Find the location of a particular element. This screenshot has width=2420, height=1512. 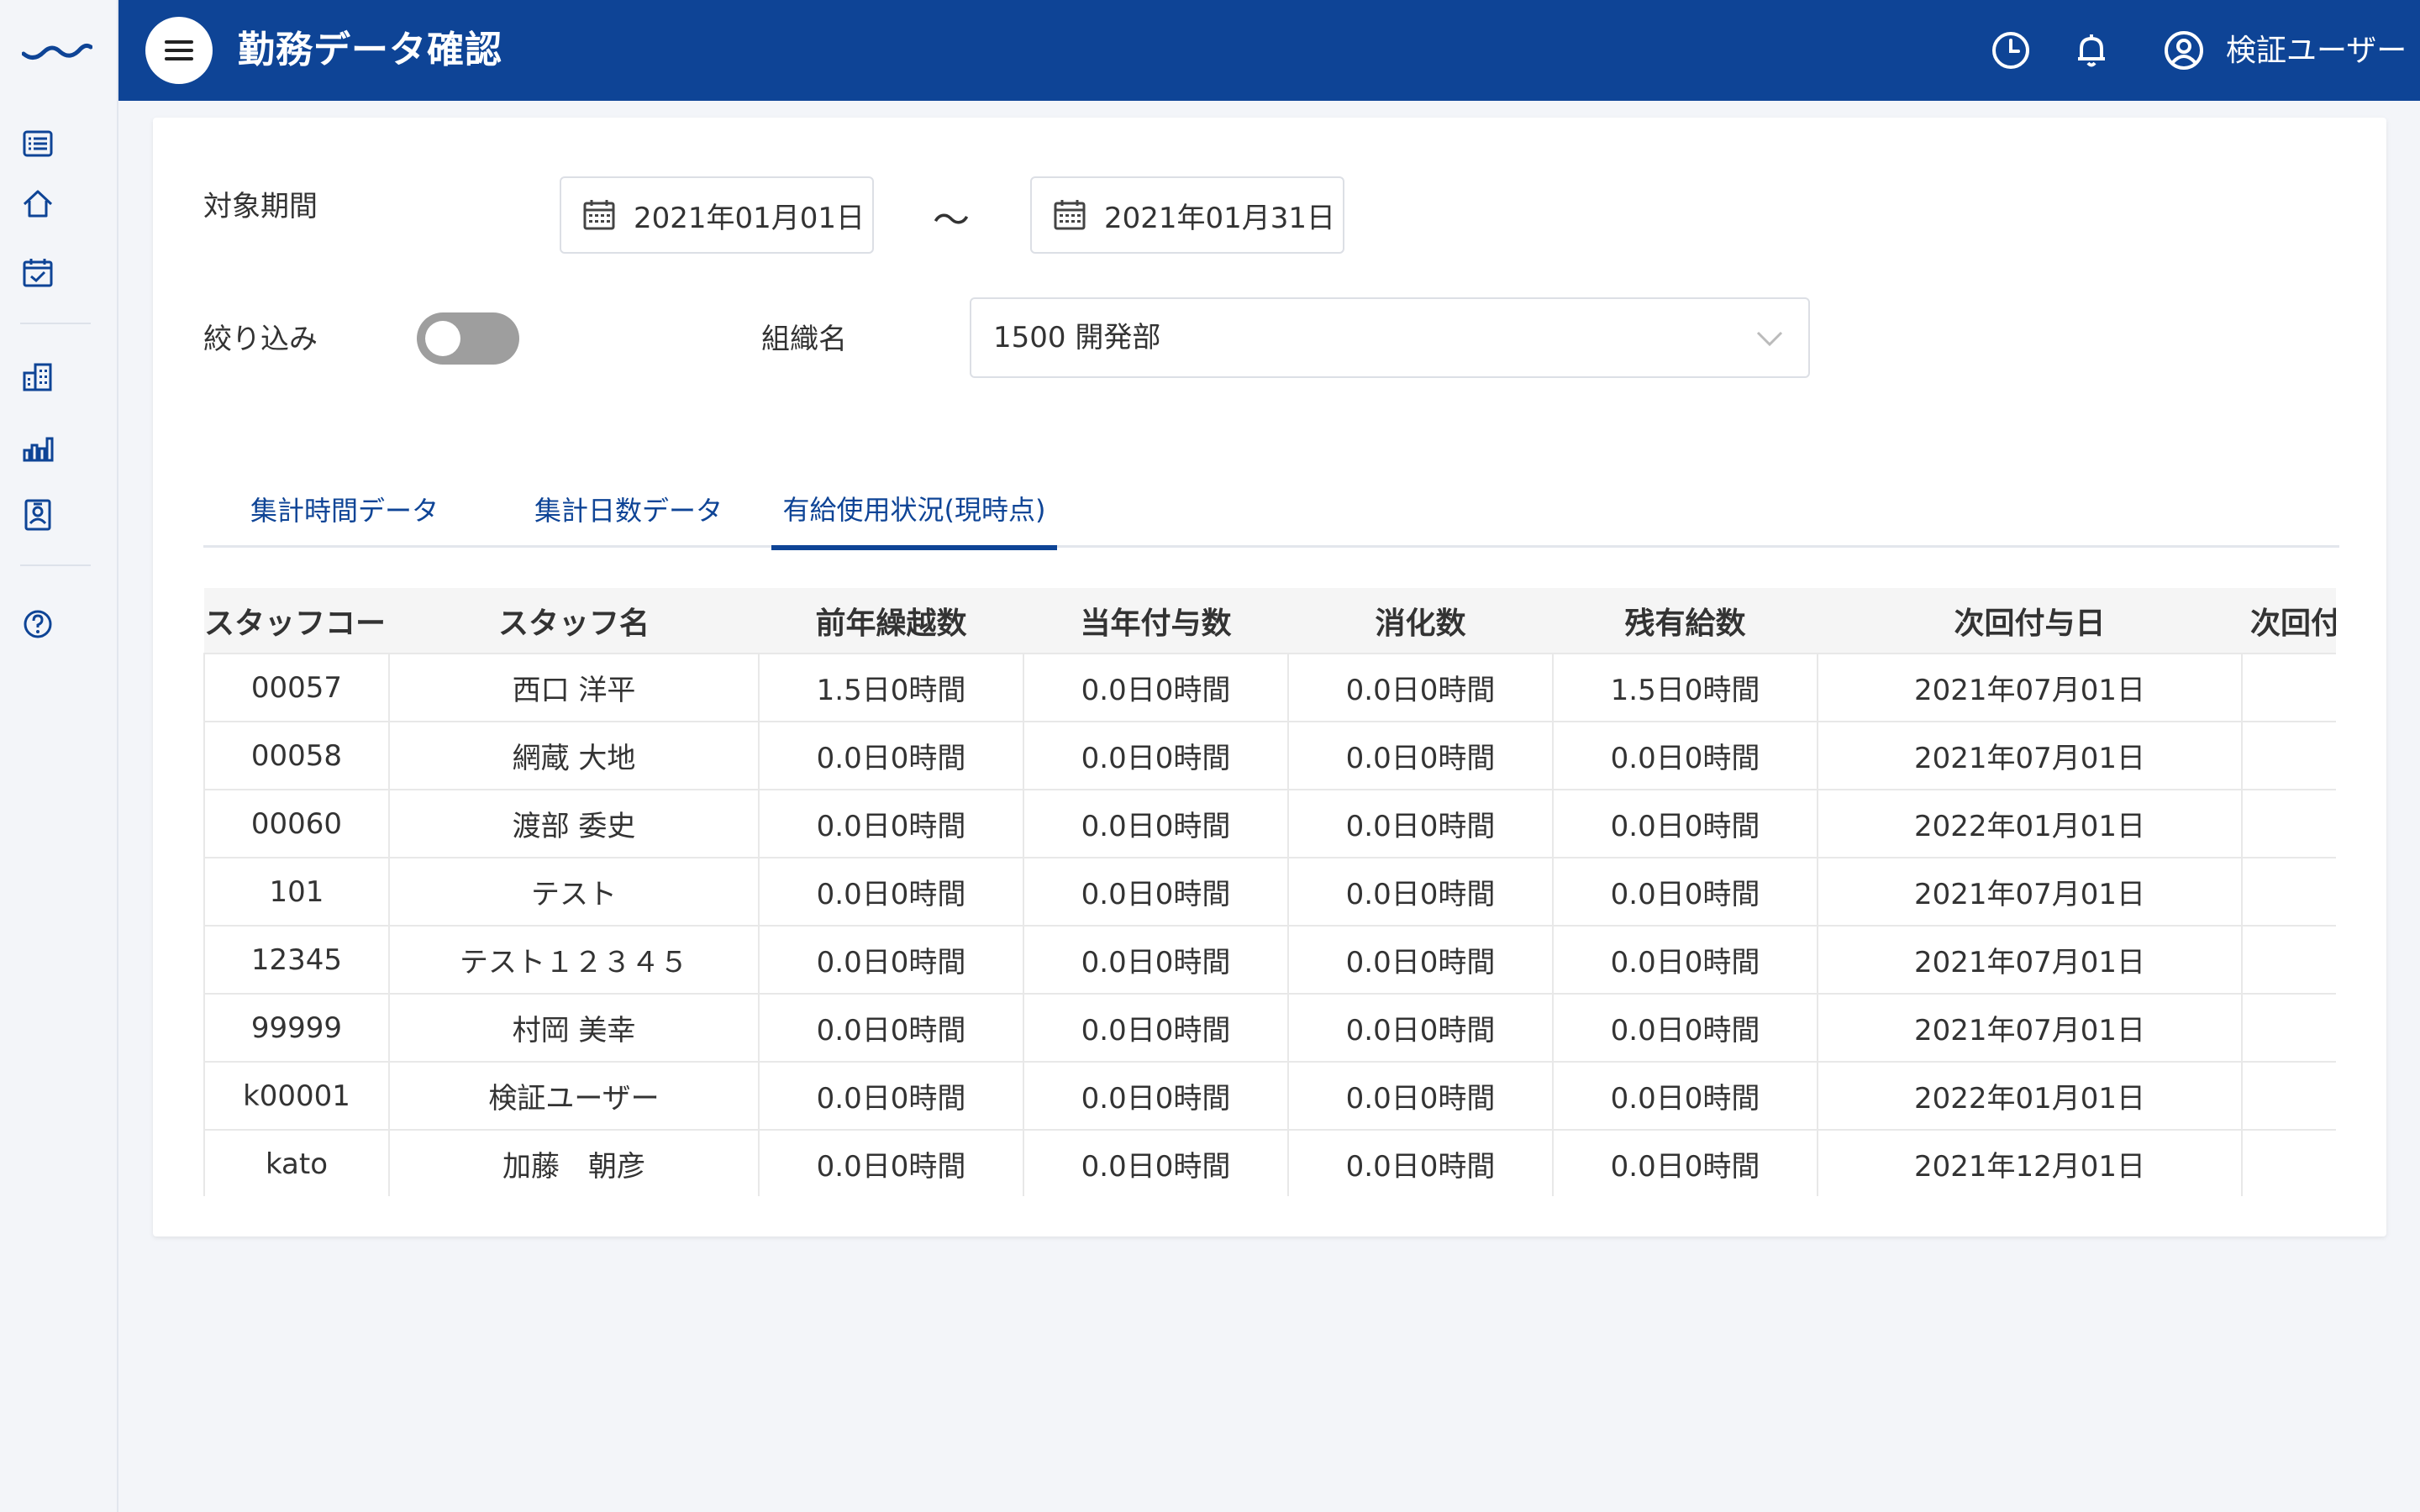

table-cell: 網蔵 大地 is located at coordinates (574, 755).